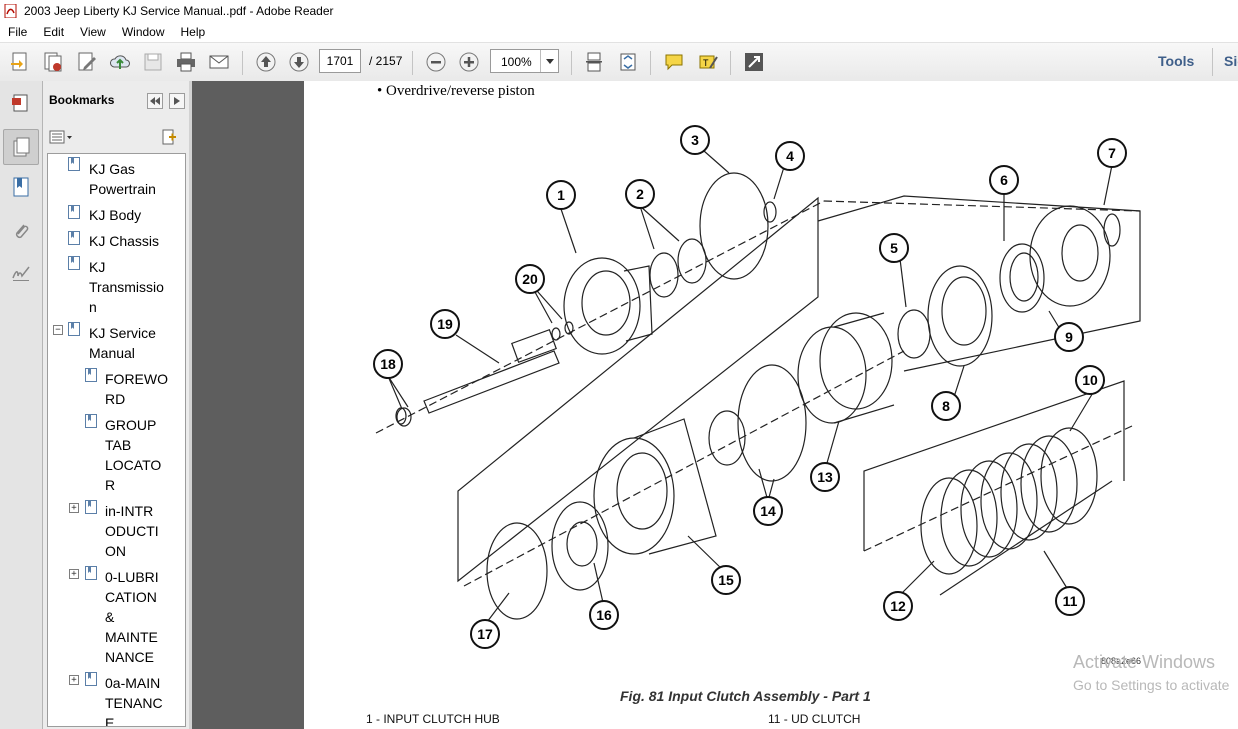  What do you see at coordinates (126, 287) in the screenshot?
I see `bookmark-kj-transmission: KJ Transmissio n` at bounding box center [126, 287].